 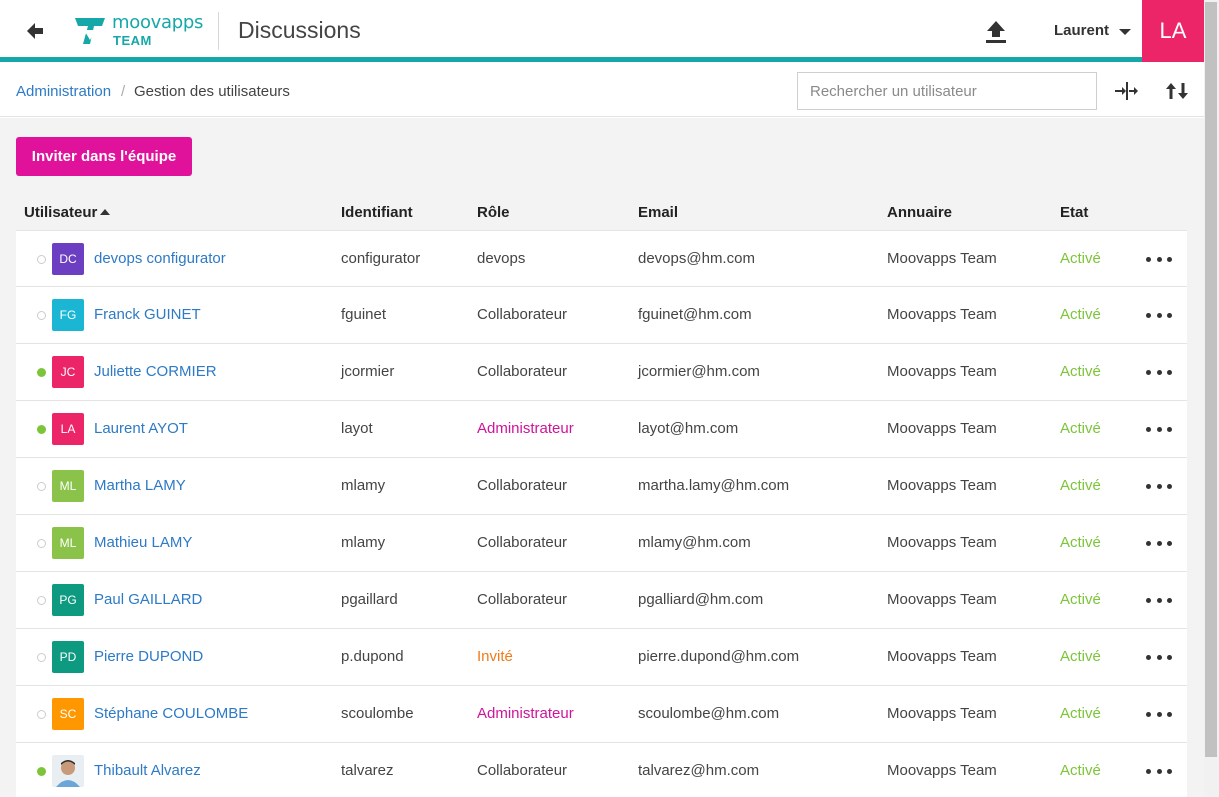 I want to click on search-input, so click(x=947, y=91).